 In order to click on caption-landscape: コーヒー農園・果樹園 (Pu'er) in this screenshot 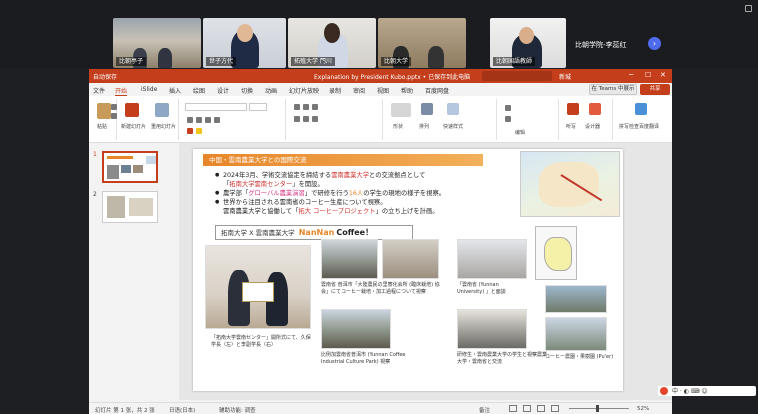, I will do `click(579, 357)`.